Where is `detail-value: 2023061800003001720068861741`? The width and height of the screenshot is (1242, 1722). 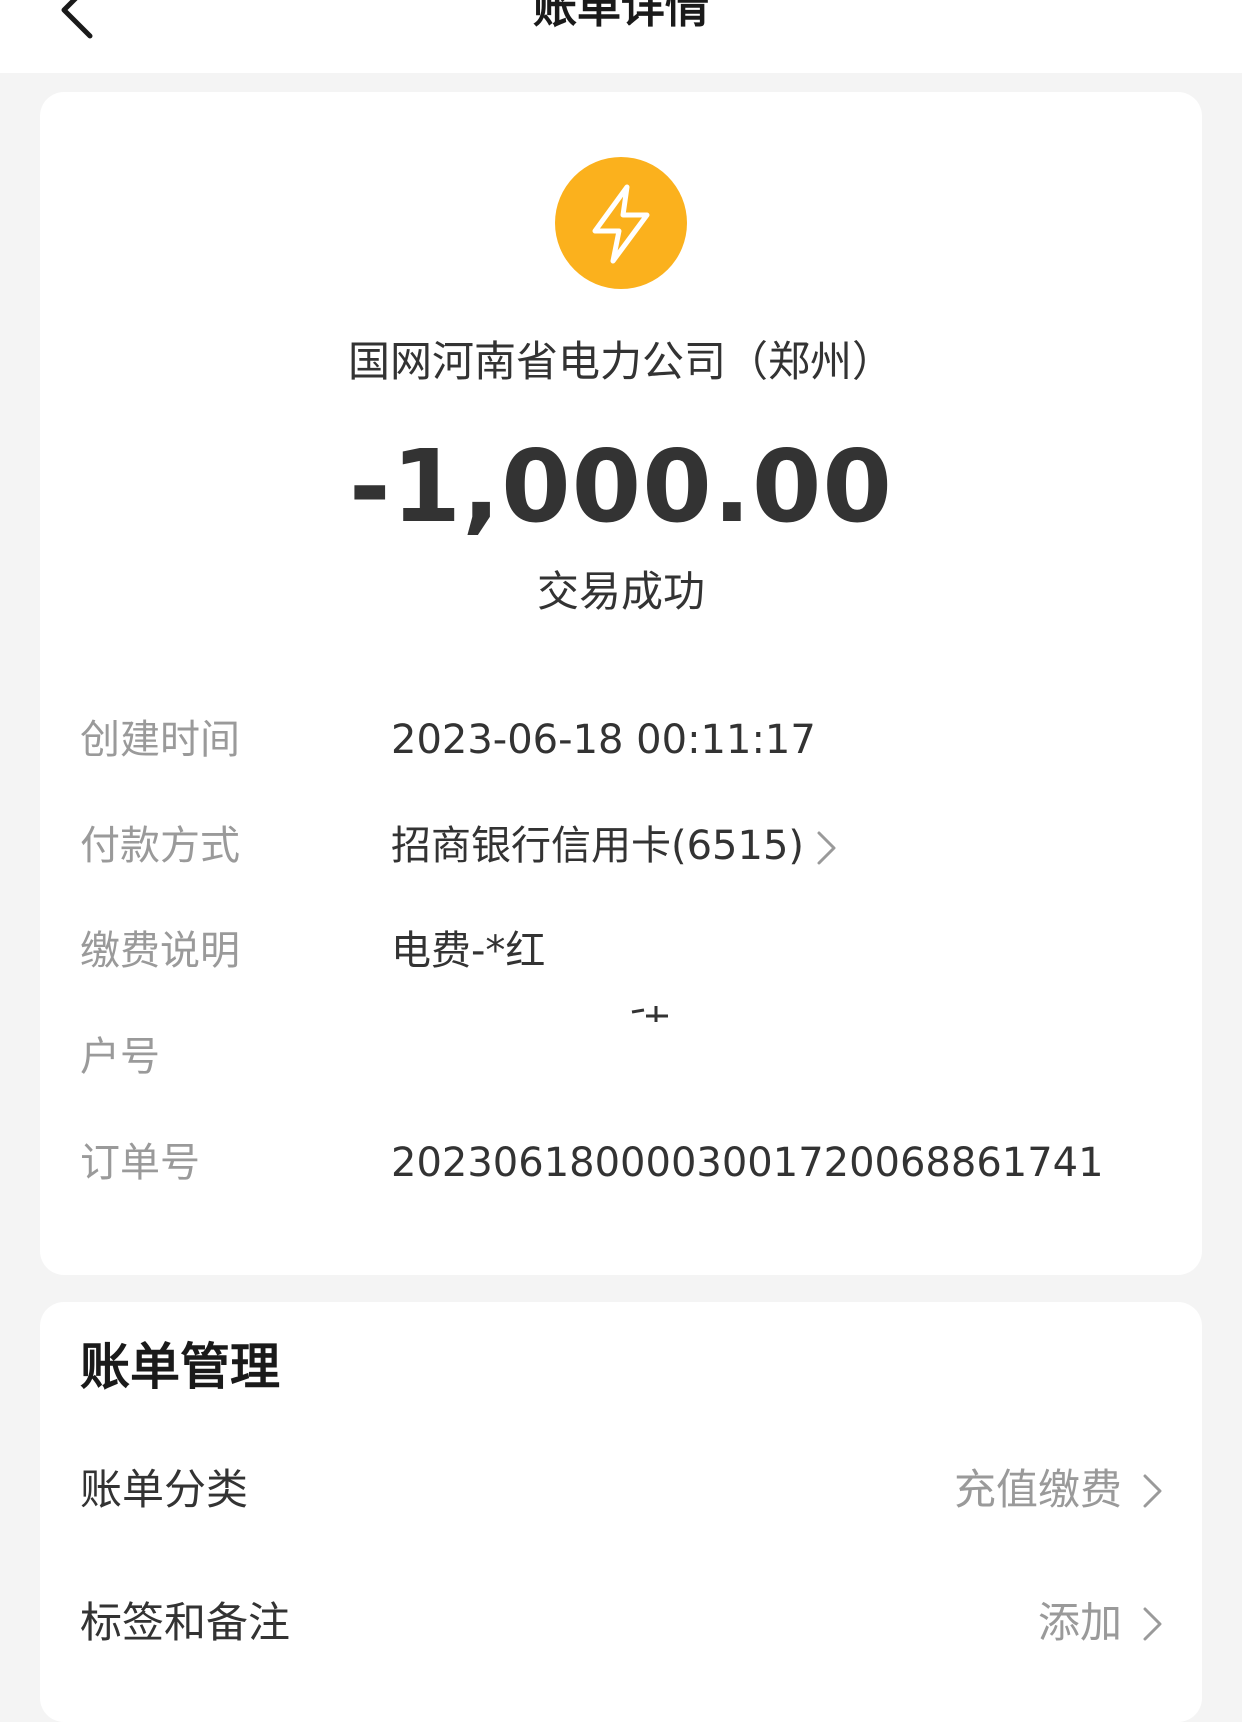
detail-value: 2023061800003001720068861741 is located at coordinates (747, 1163).